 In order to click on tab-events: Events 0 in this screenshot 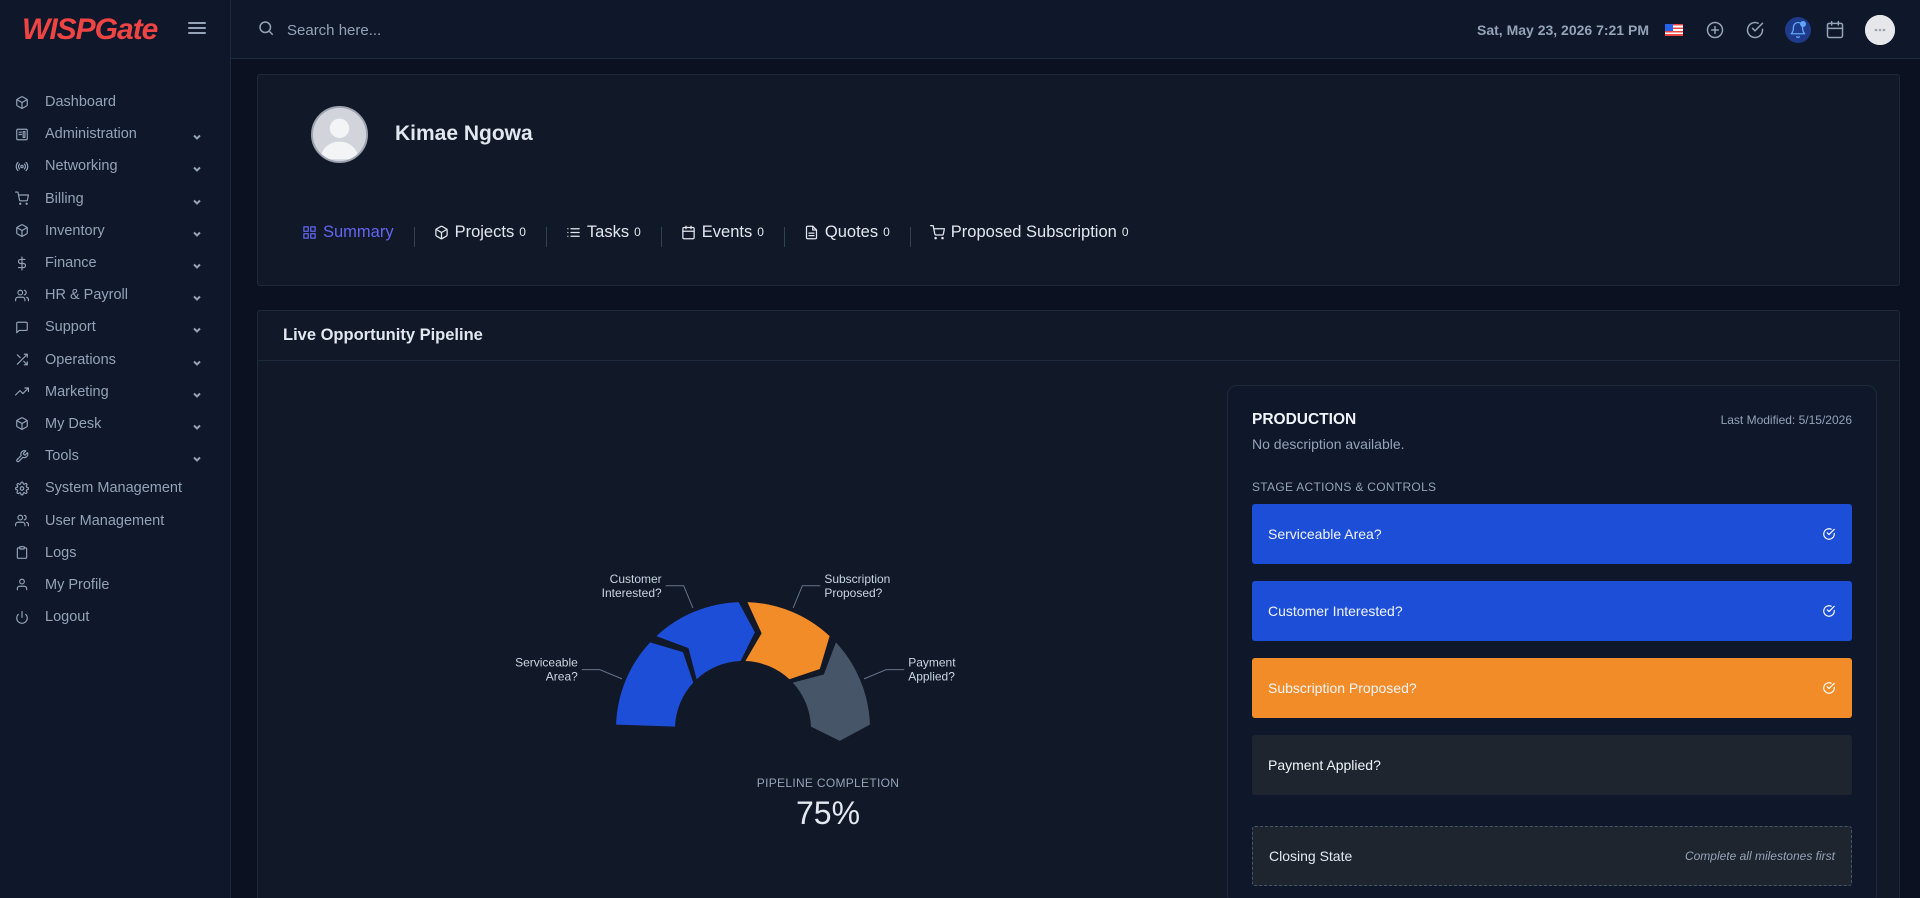, I will do `click(722, 235)`.